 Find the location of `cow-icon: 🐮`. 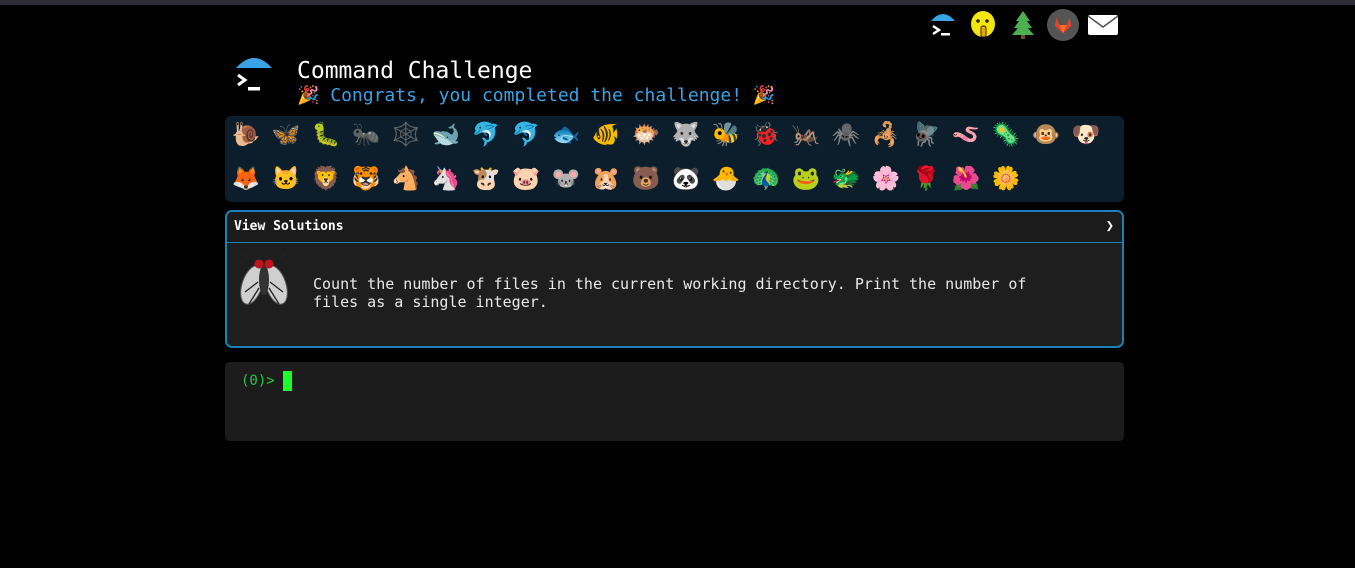

cow-icon: 🐮 is located at coordinates (486, 179).